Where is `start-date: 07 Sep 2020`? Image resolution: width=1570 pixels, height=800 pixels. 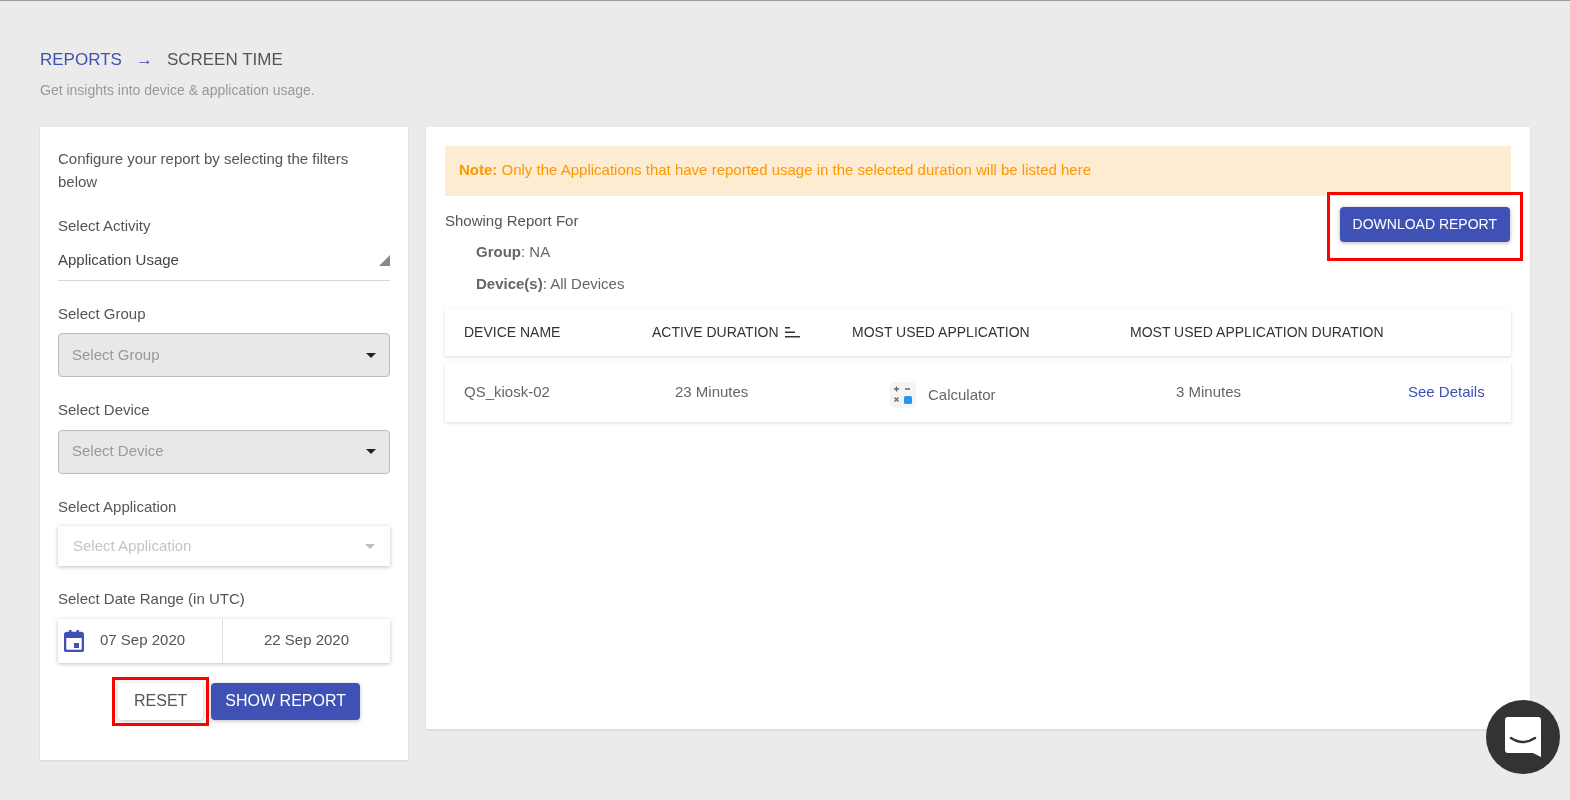 start-date: 07 Sep 2020 is located at coordinates (143, 640).